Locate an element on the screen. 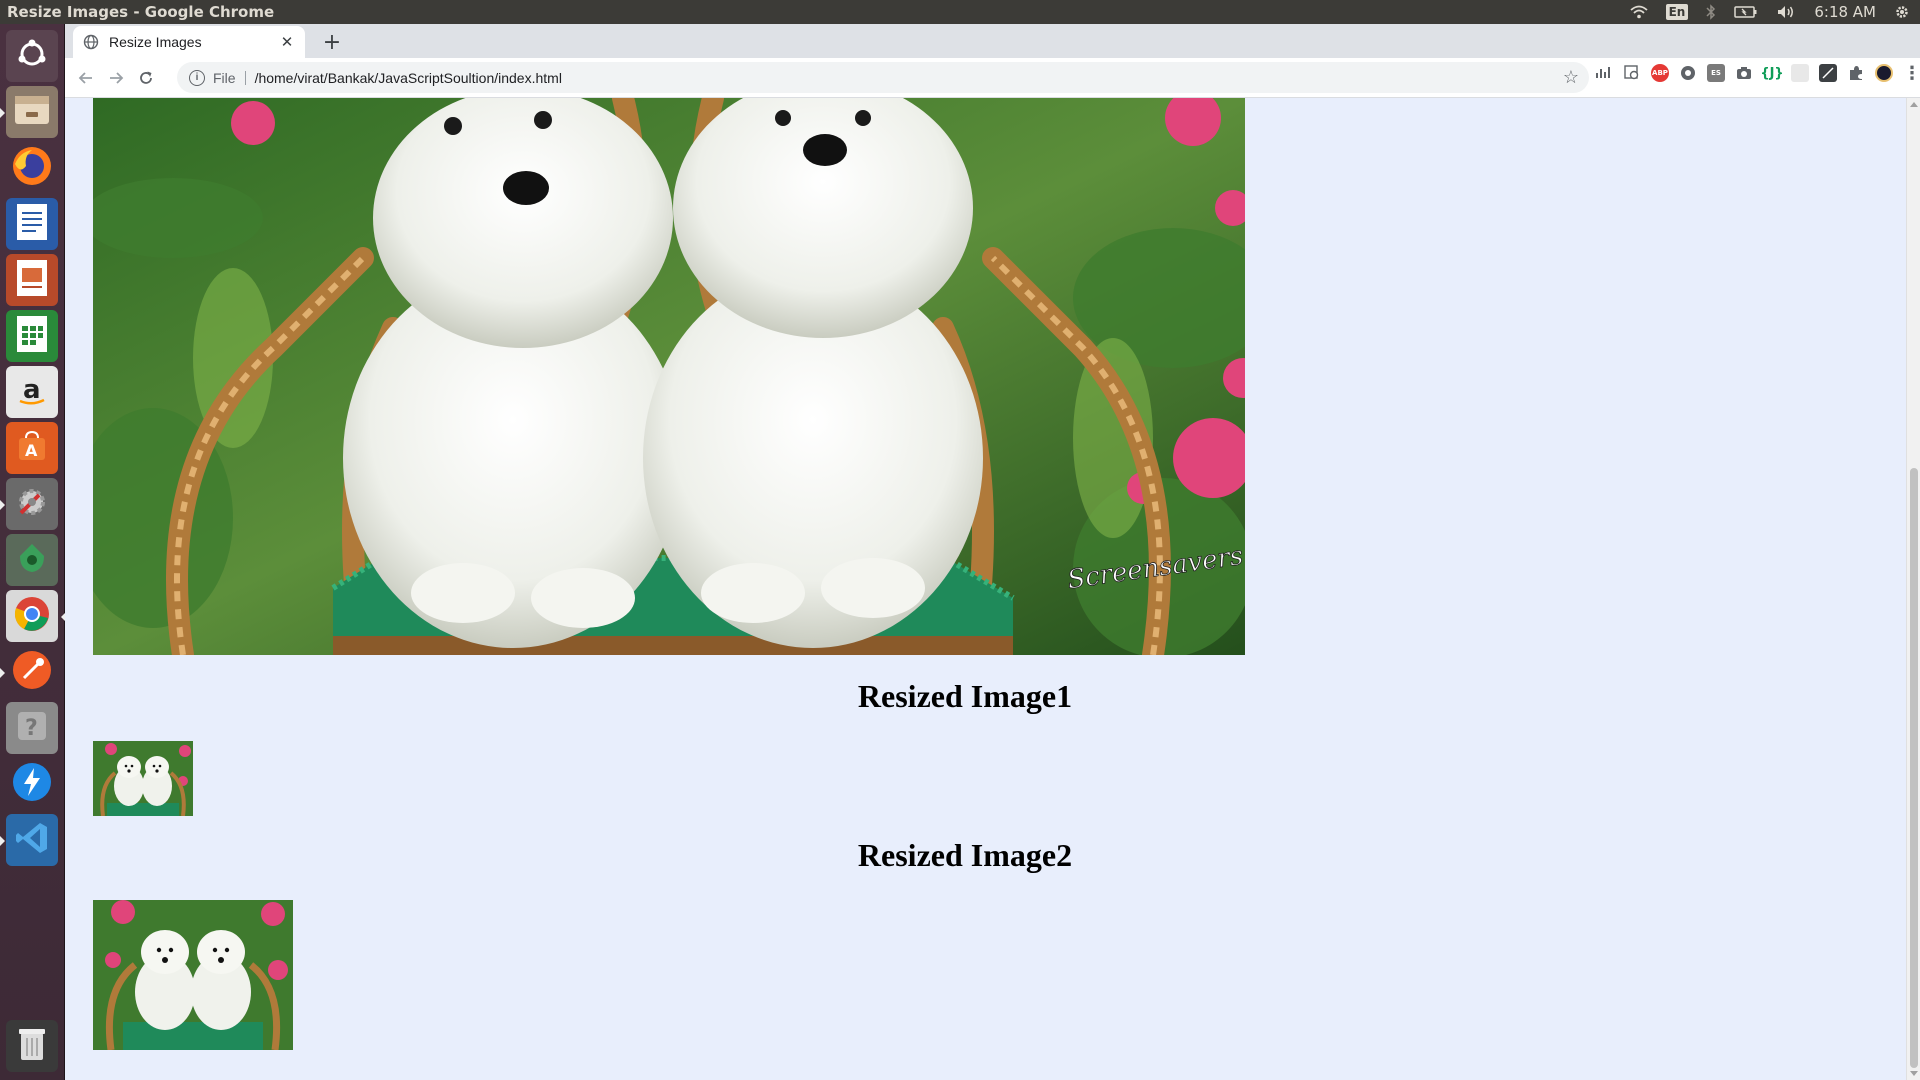 This screenshot has width=1920, height=1080. launcher-zeal is located at coordinates (32, 784).